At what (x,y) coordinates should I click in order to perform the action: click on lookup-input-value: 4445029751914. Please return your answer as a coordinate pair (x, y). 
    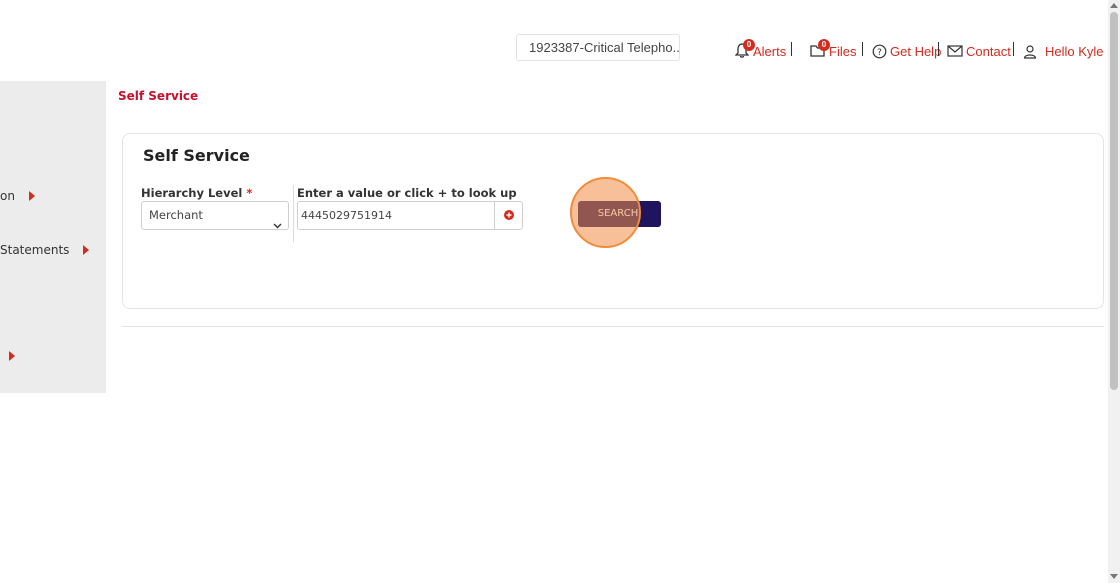
    Looking at the image, I should click on (346, 215).